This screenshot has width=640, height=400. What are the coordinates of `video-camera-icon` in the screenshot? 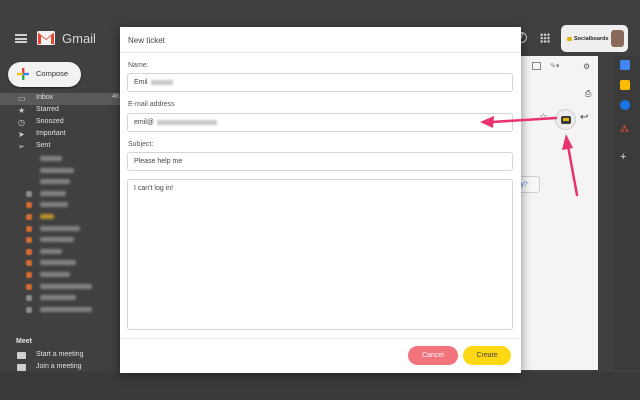 It's located at (21, 355).